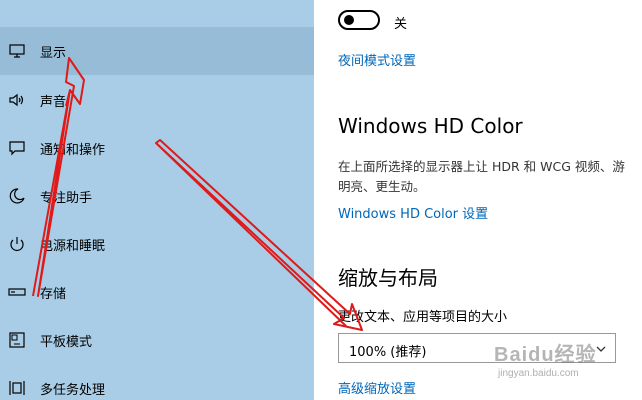 The width and height of the screenshot is (642, 400). What do you see at coordinates (413, 212) in the screenshot?
I see `hd-color-settings-link: Windows HD Color 设置` at bounding box center [413, 212].